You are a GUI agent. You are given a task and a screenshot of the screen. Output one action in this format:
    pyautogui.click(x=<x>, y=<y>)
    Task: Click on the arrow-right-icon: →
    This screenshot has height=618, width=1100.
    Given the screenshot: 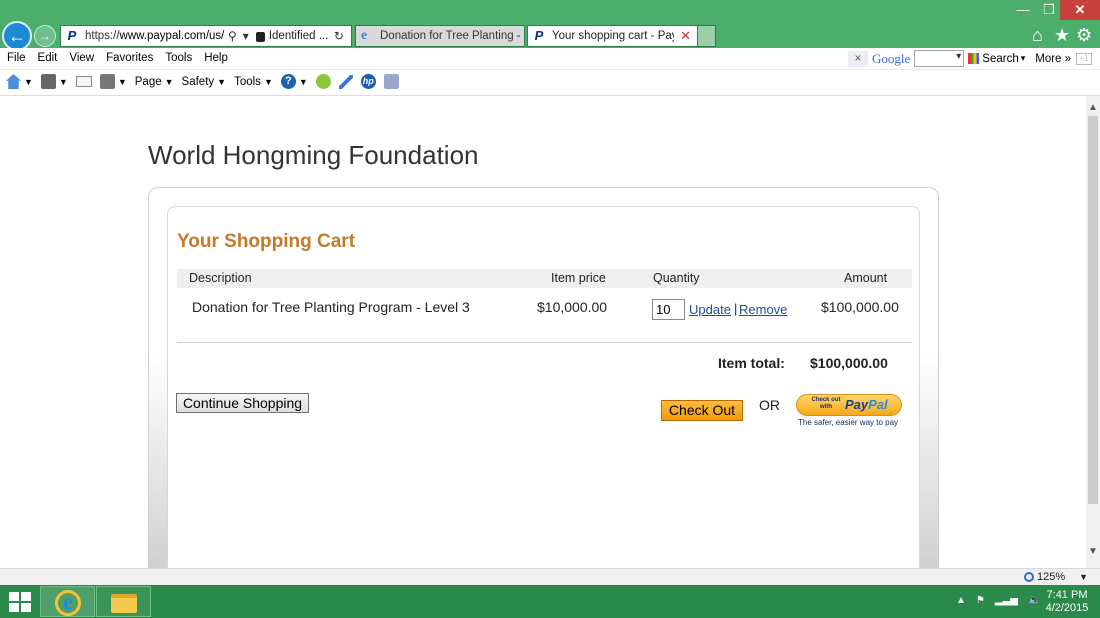 What is the action you would take?
    pyautogui.click(x=45, y=36)
    